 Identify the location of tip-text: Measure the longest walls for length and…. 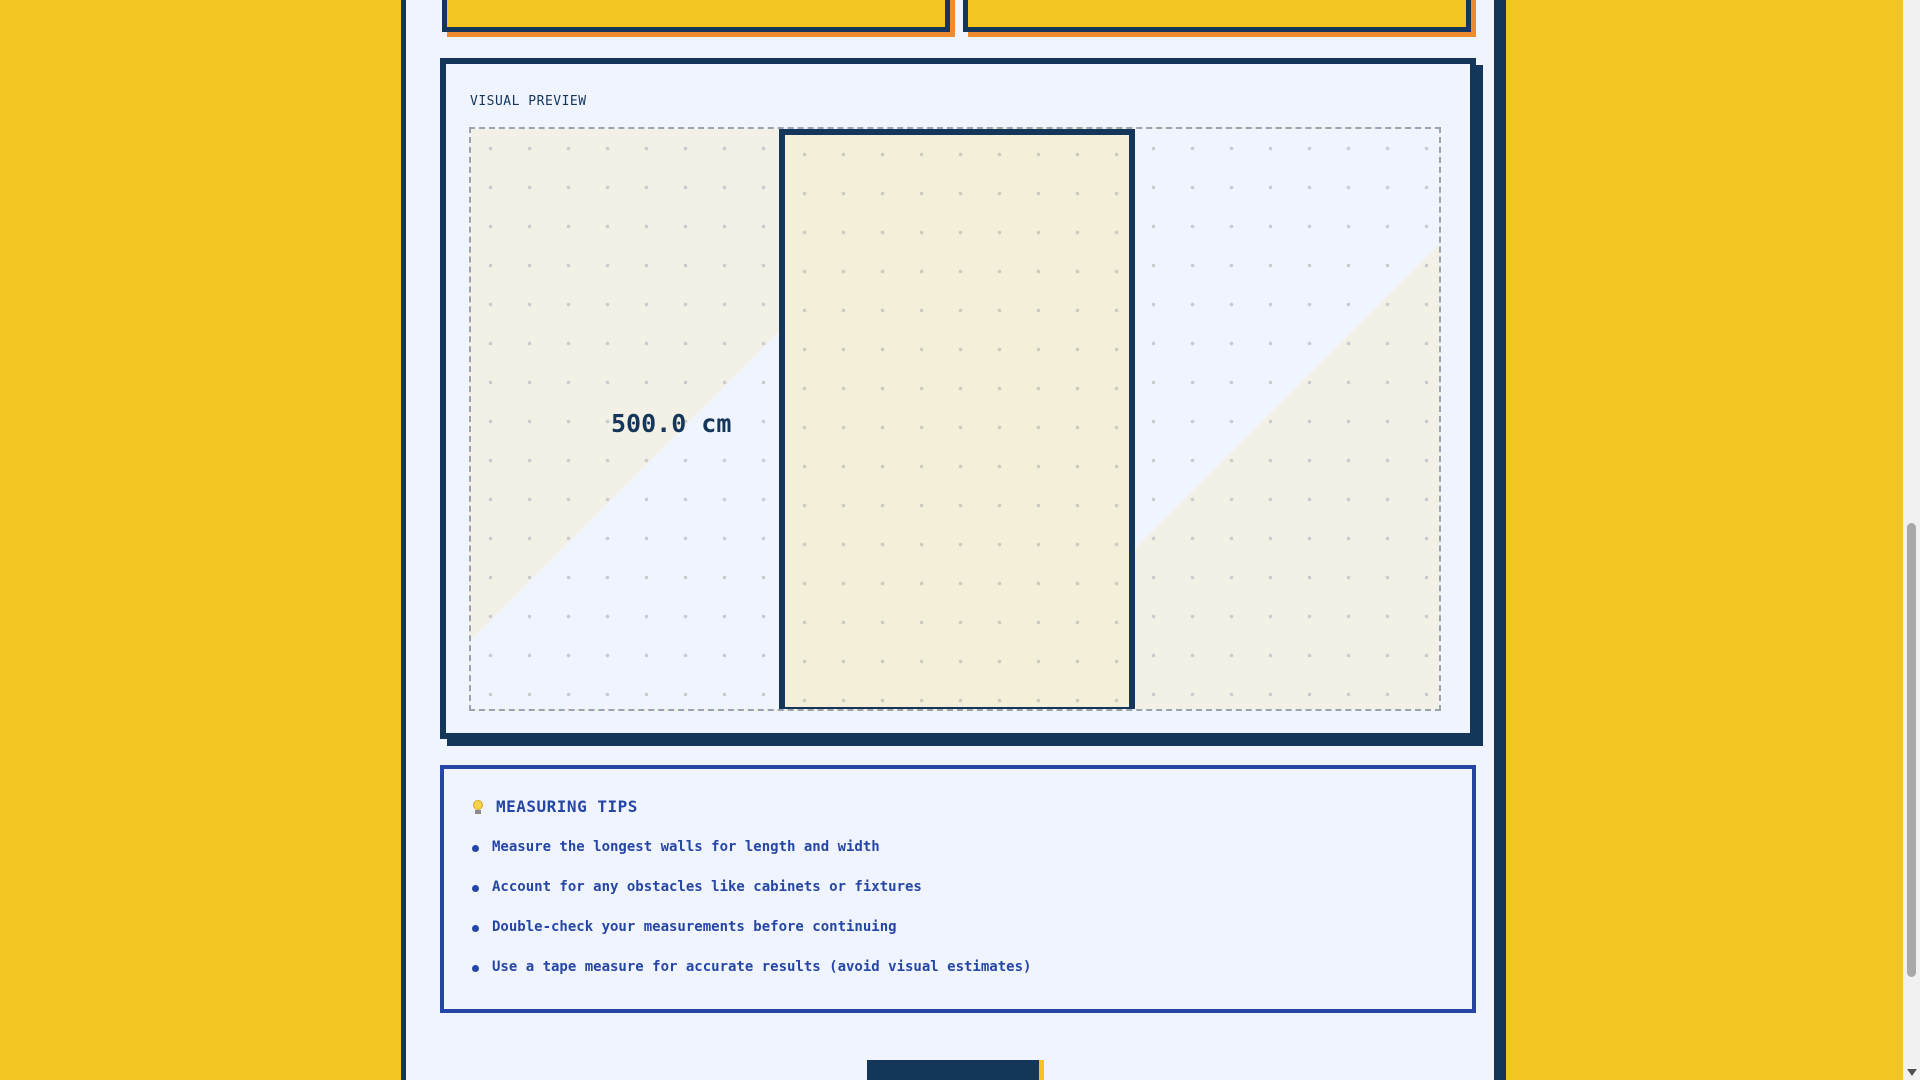
(686, 847).